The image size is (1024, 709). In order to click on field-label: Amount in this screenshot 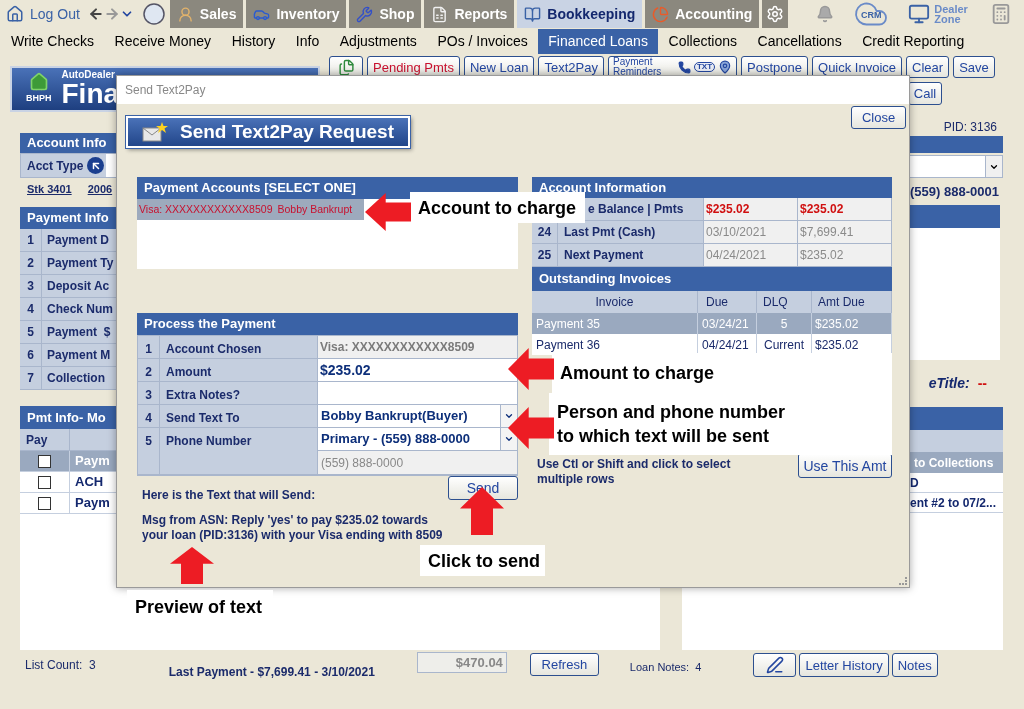, I will do `click(239, 370)`.